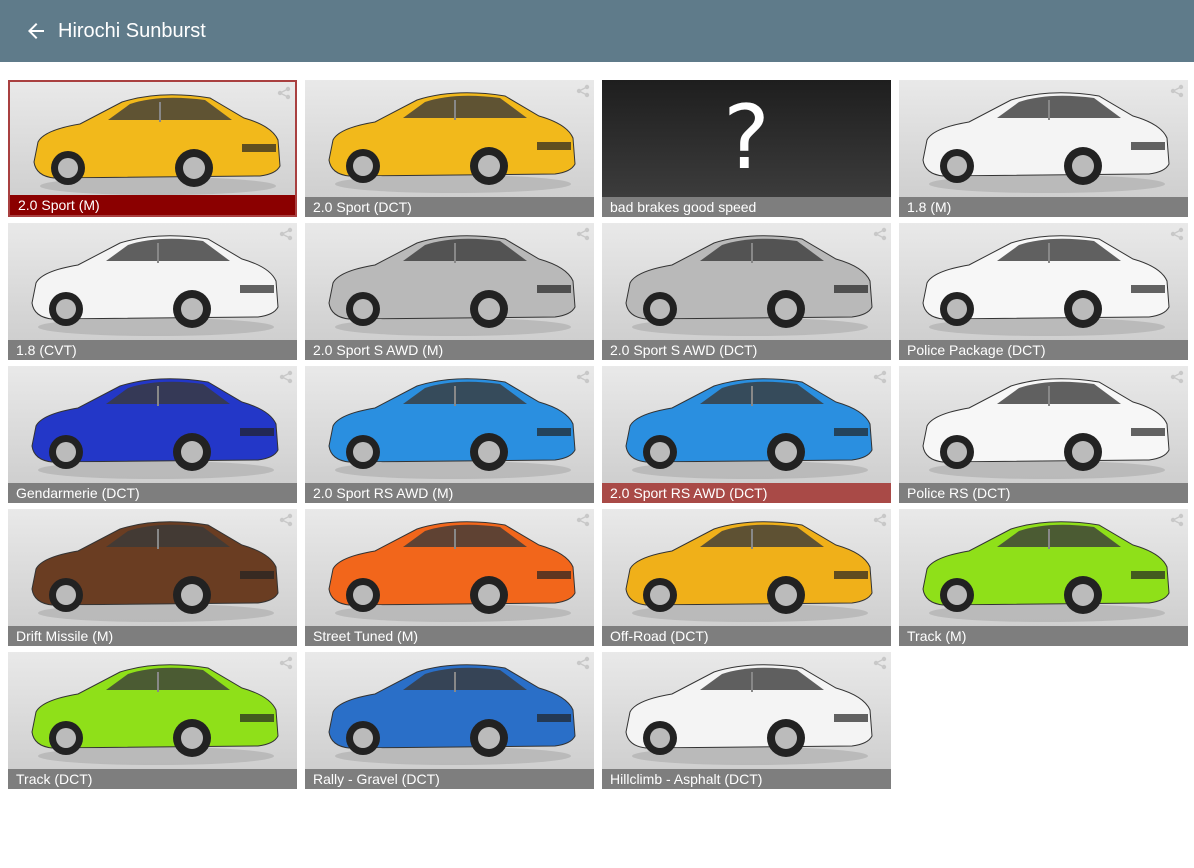 This screenshot has width=1194, height=868. What do you see at coordinates (36, 31) in the screenshot?
I see `arrow-left-icon` at bounding box center [36, 31].